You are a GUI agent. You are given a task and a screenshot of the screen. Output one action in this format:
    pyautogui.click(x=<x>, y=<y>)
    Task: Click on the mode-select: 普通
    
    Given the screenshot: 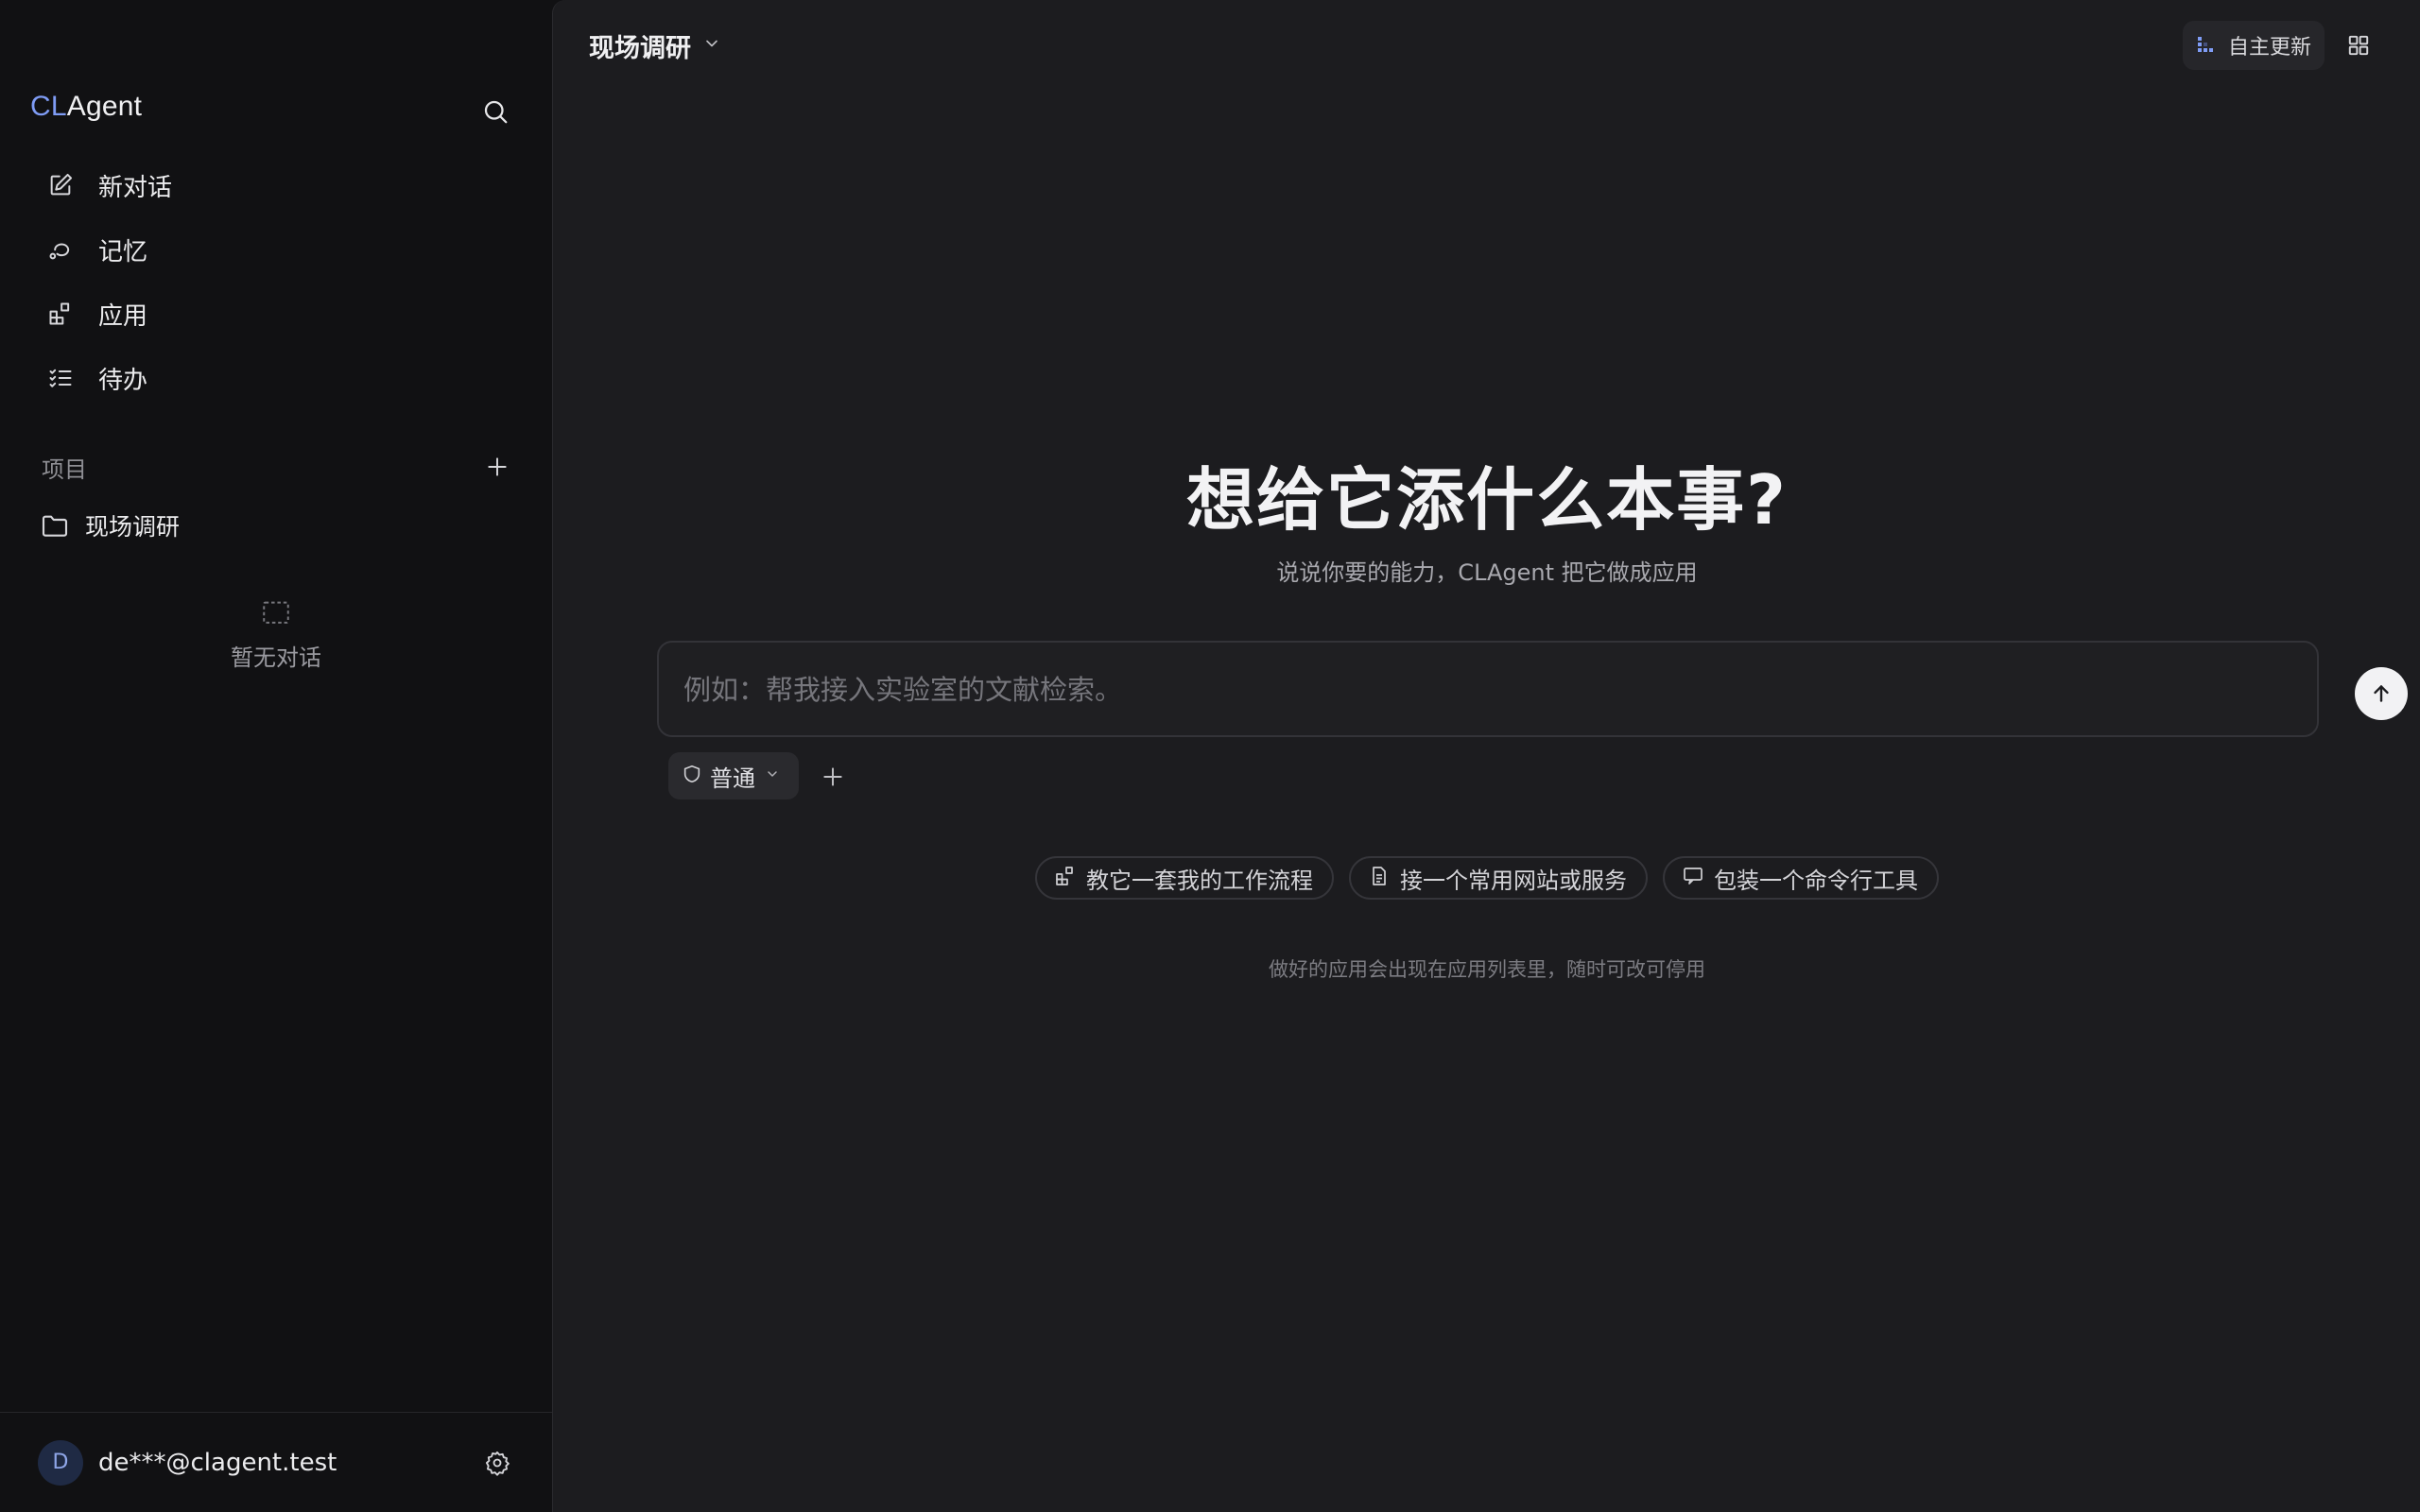 What is the action you would take?
    pyautogui.click(x=733, y=775)
    